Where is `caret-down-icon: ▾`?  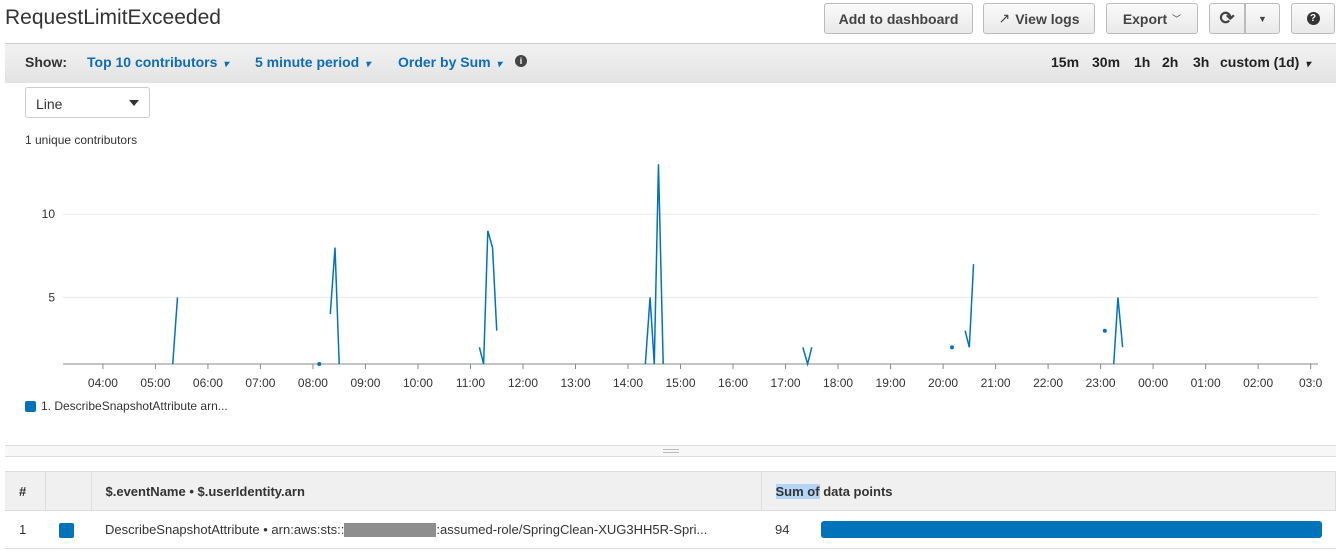
caret-down-icon: ▾ is located at coordinates (1308, 64).